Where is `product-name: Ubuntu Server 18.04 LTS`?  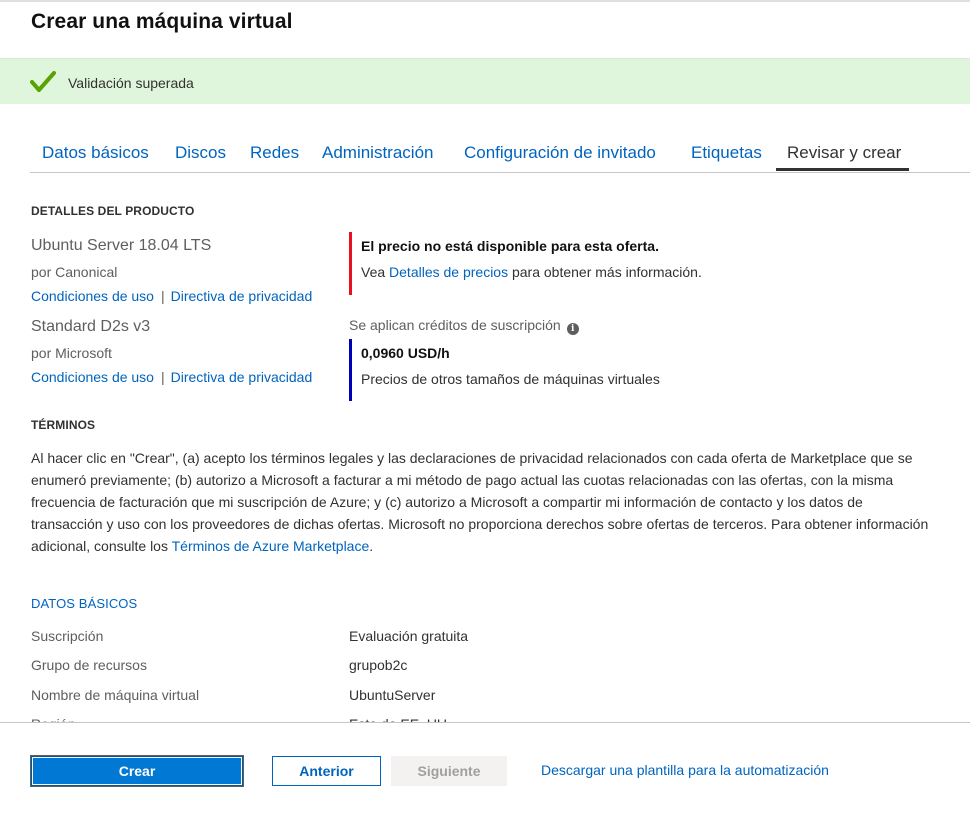 product-name: Ubuntu Server 18.04 LTS is located at coordinates (121, 245).